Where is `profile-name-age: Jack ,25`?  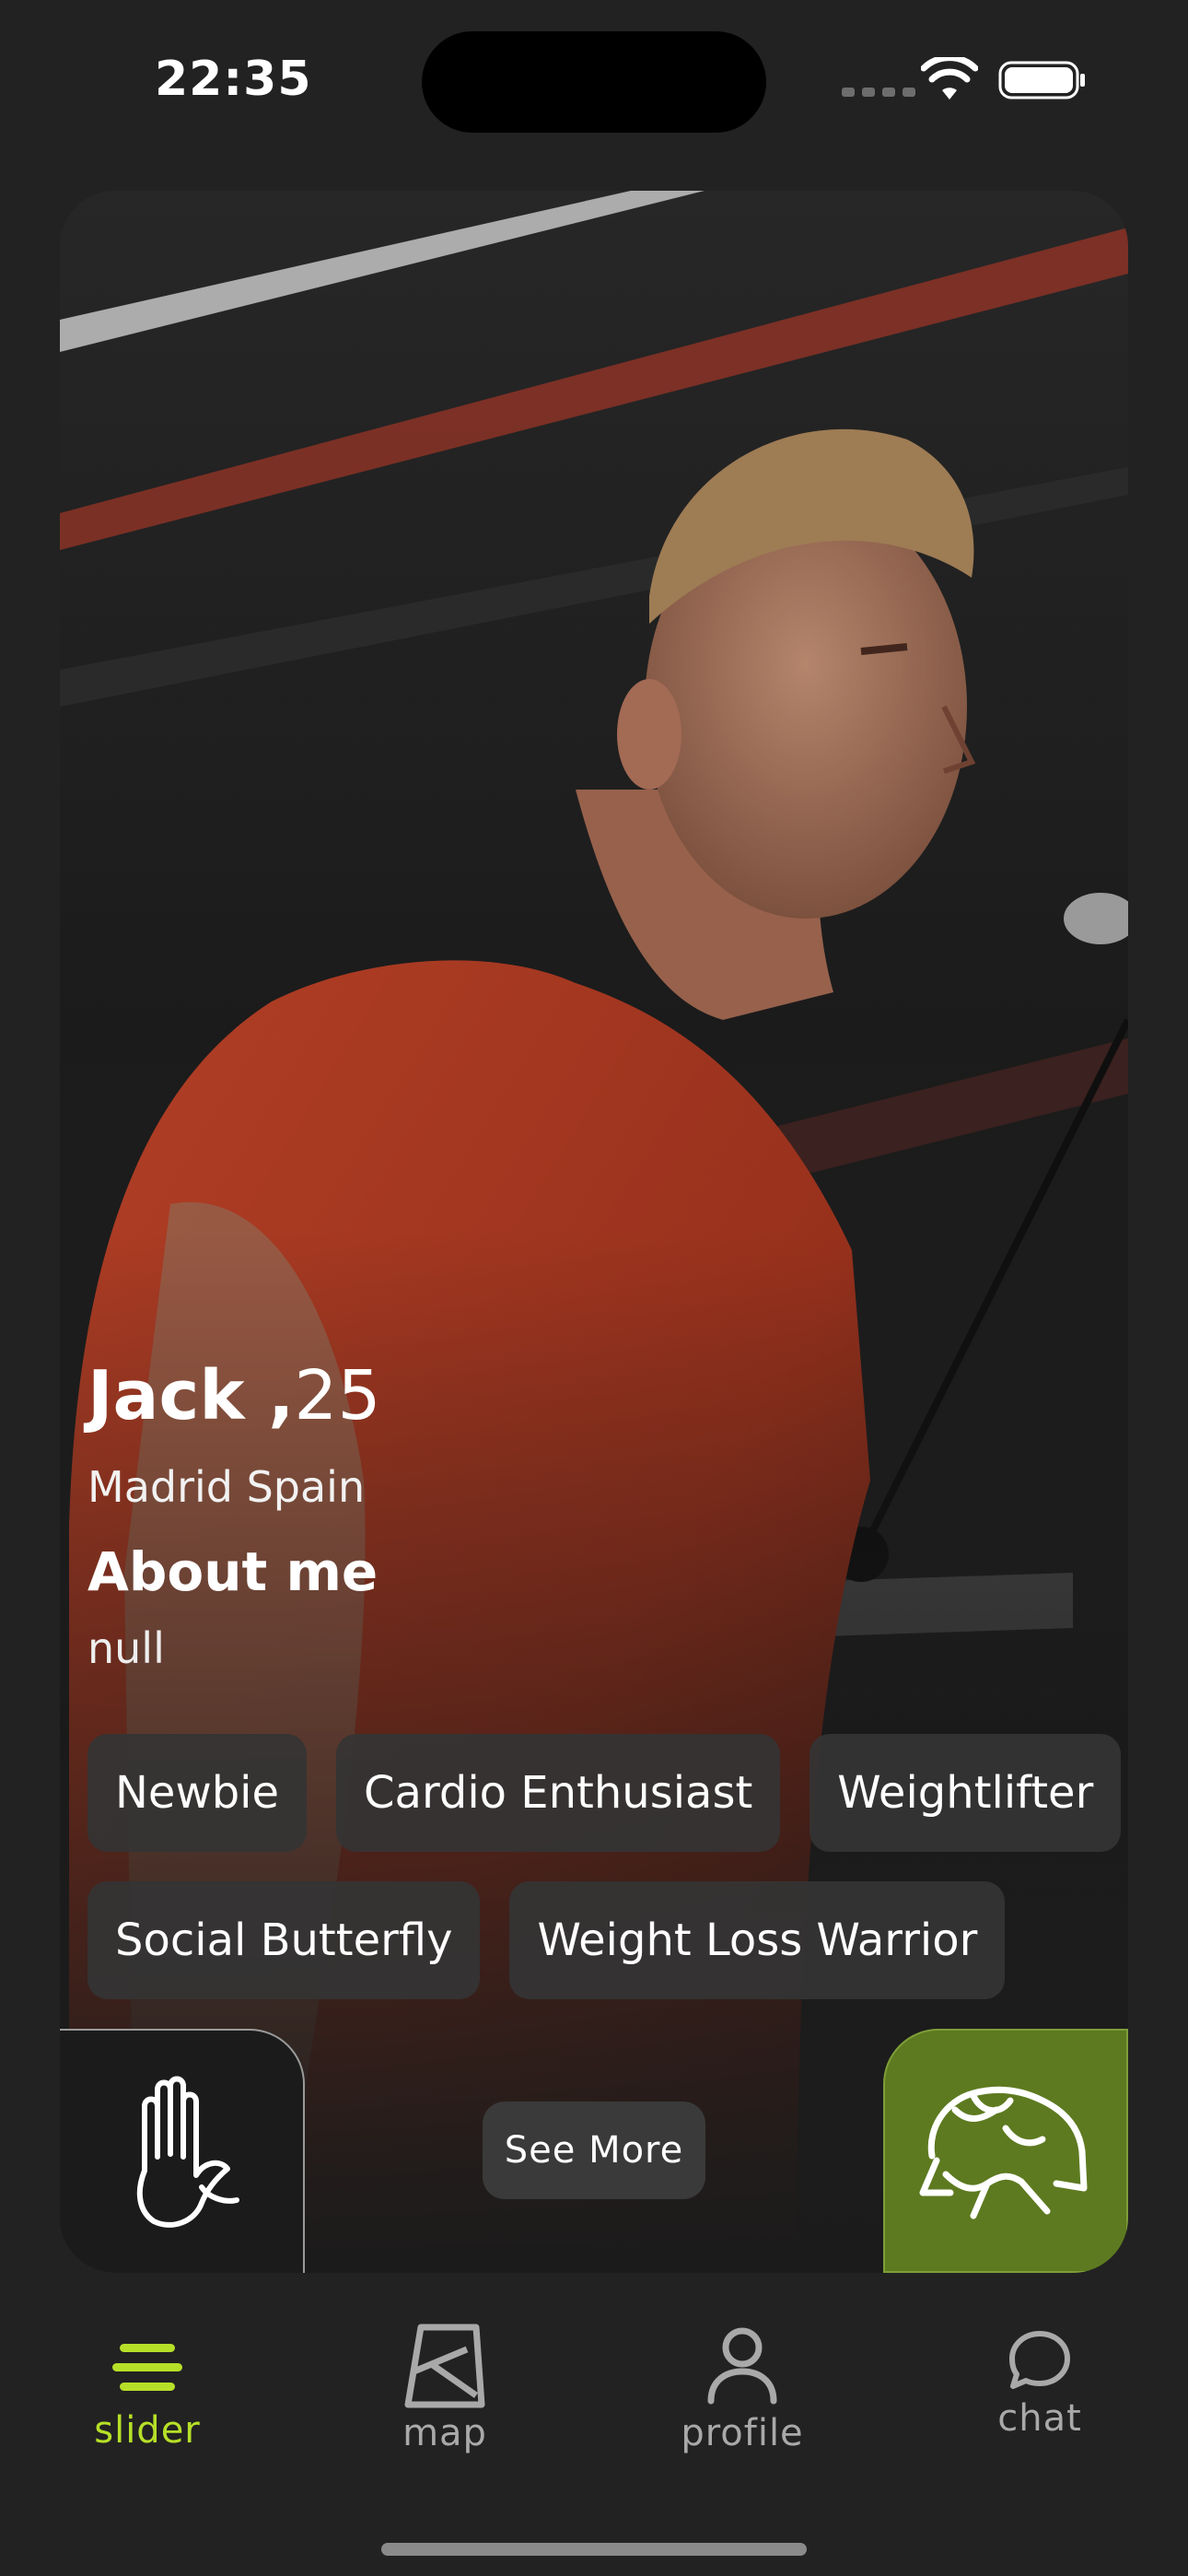
profile-name-age: Jack ,25 is located at coordinates (234, 1395).